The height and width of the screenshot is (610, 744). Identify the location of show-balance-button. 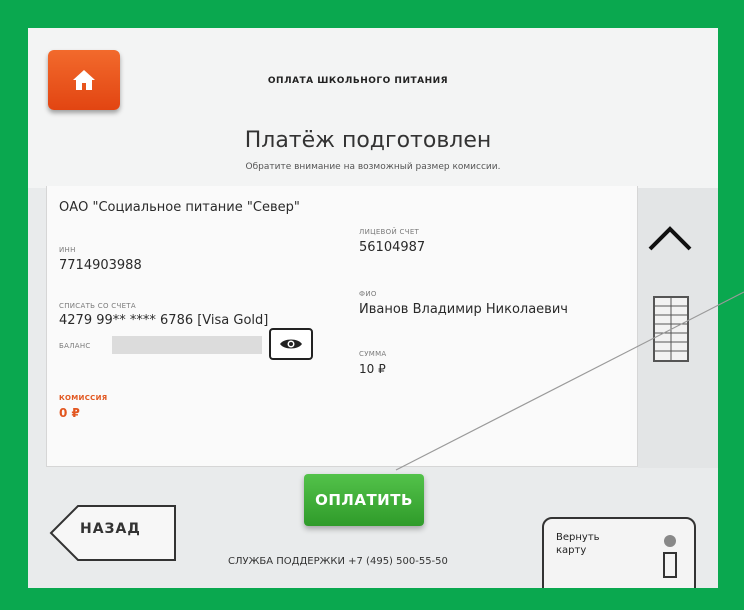
(291, 344).